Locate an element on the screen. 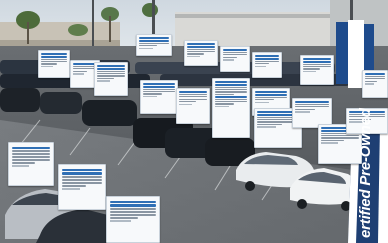  sign-text: ertified Pre-Owned is located at coordinates (365, 173).